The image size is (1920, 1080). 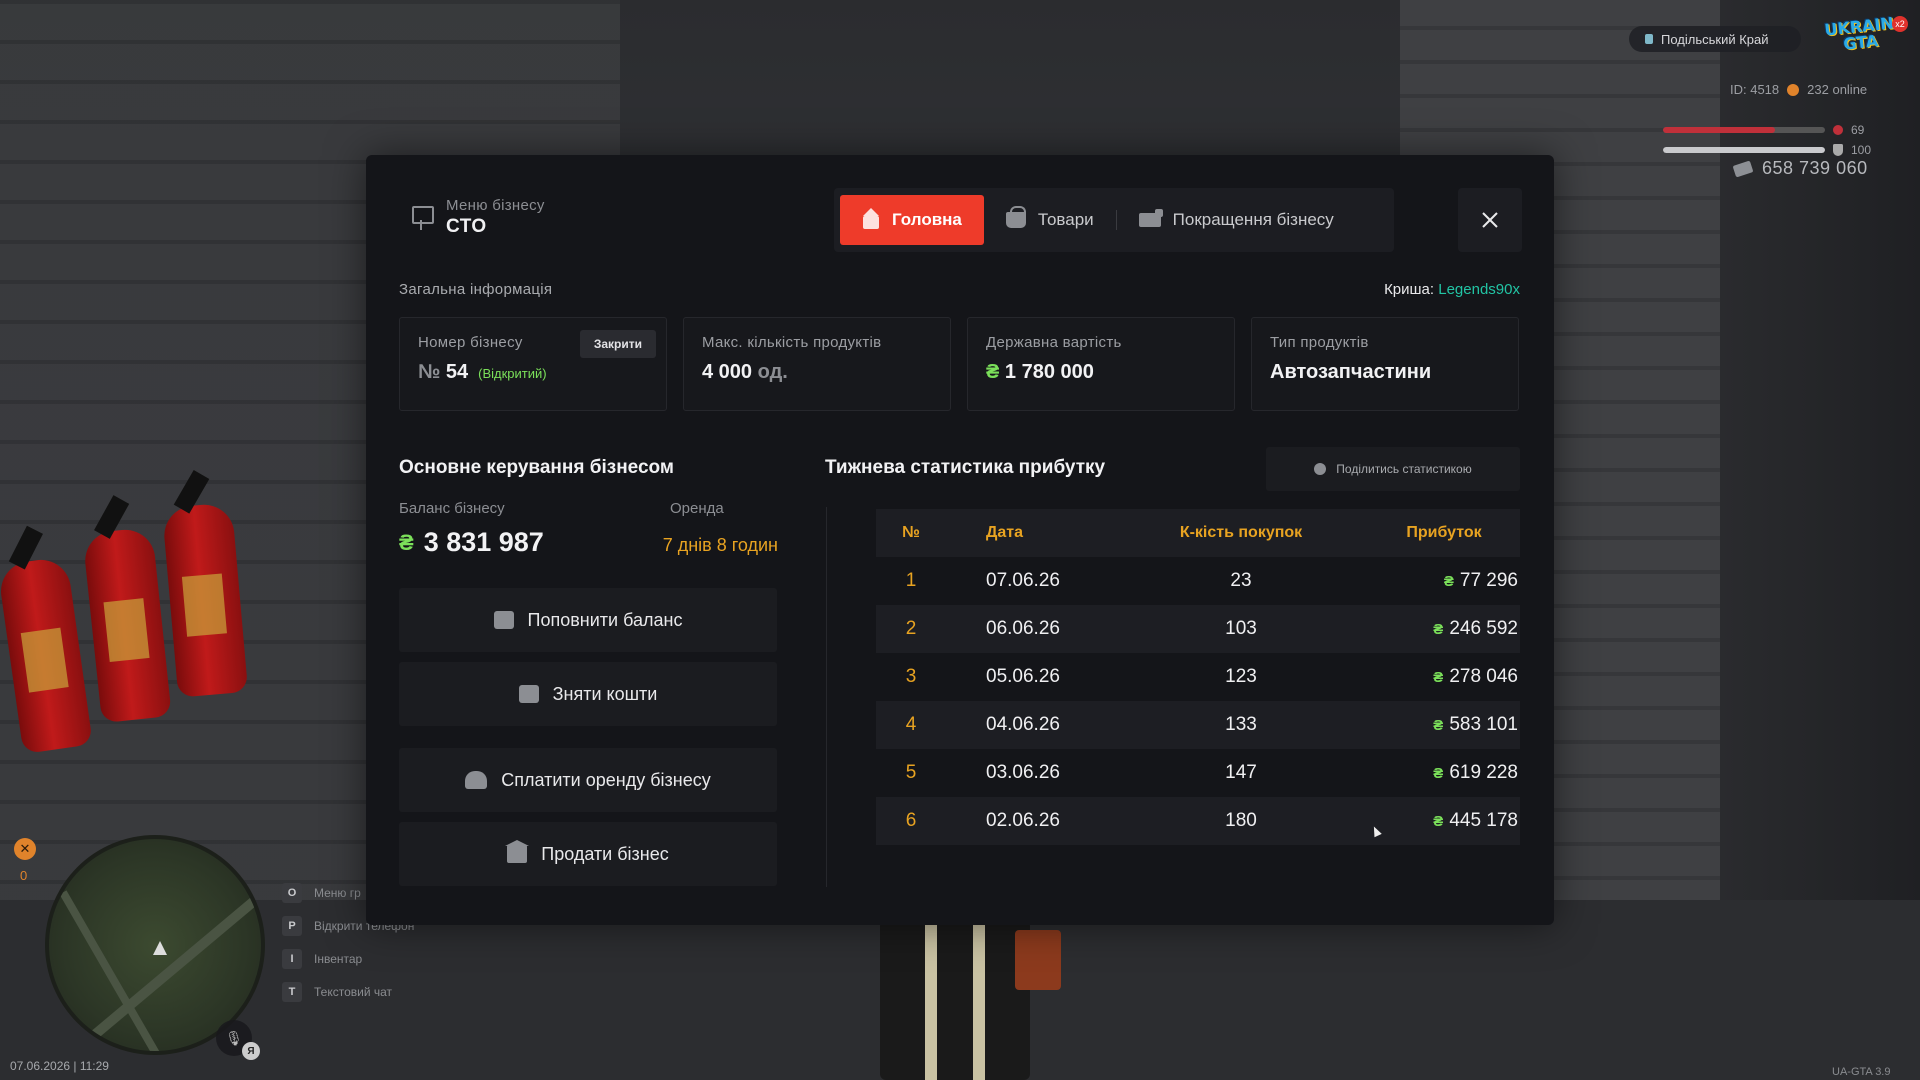 What do you see at coordinates (1023, 628) in the screenshot?
I see `cell-date: 06.06.26` at bounding box center [1023, 628].